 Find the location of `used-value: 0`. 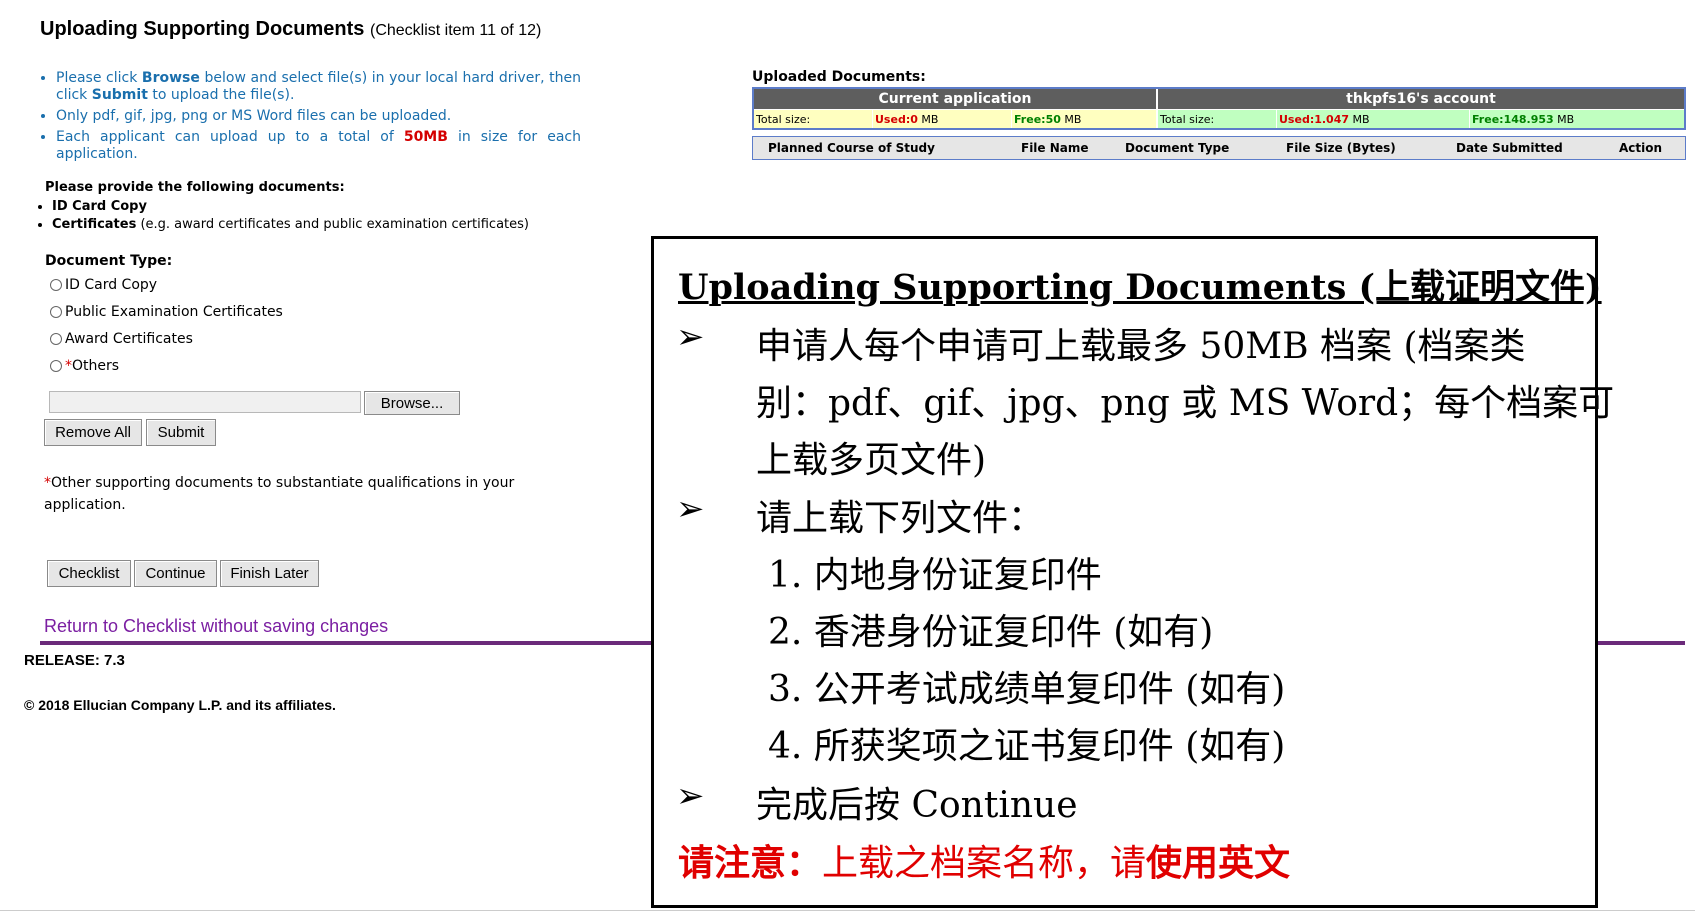

used-value: 0 is located at coordinates (914, 119).